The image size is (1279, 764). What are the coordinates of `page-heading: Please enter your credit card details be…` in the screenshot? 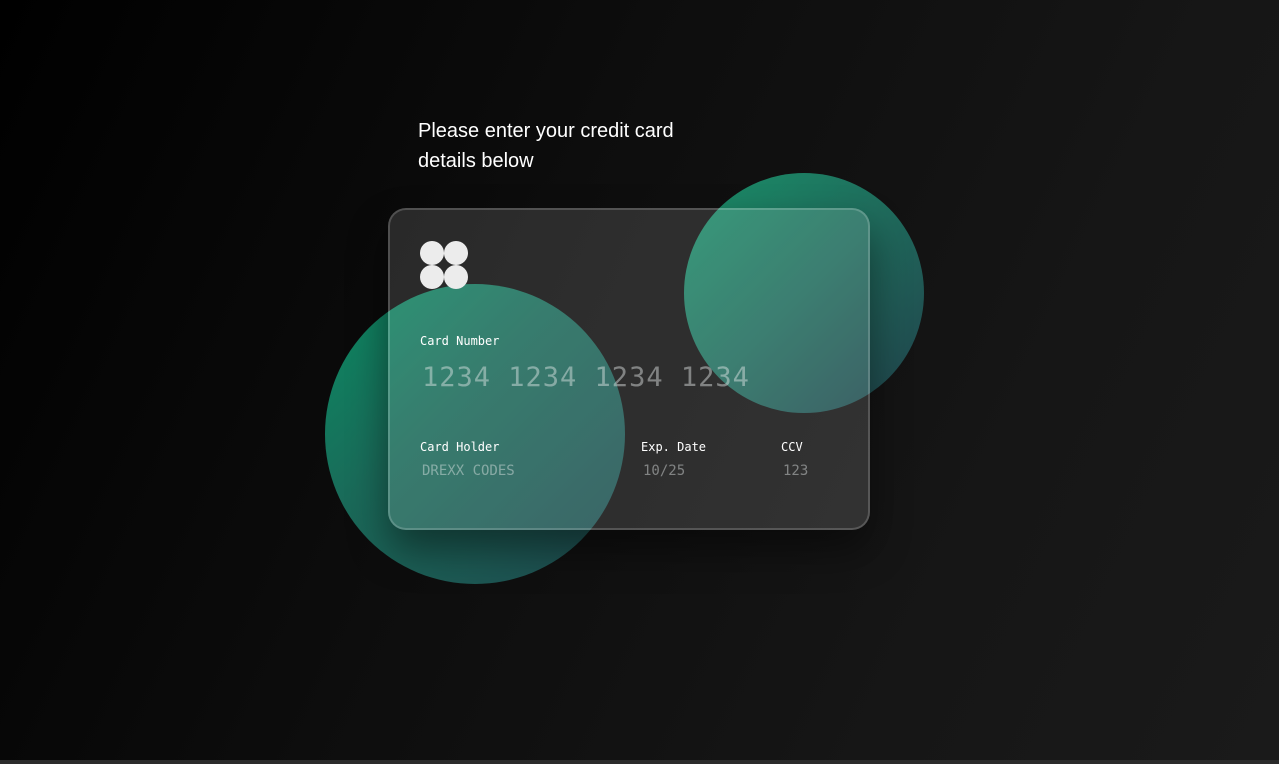 It's located at (546, 146).